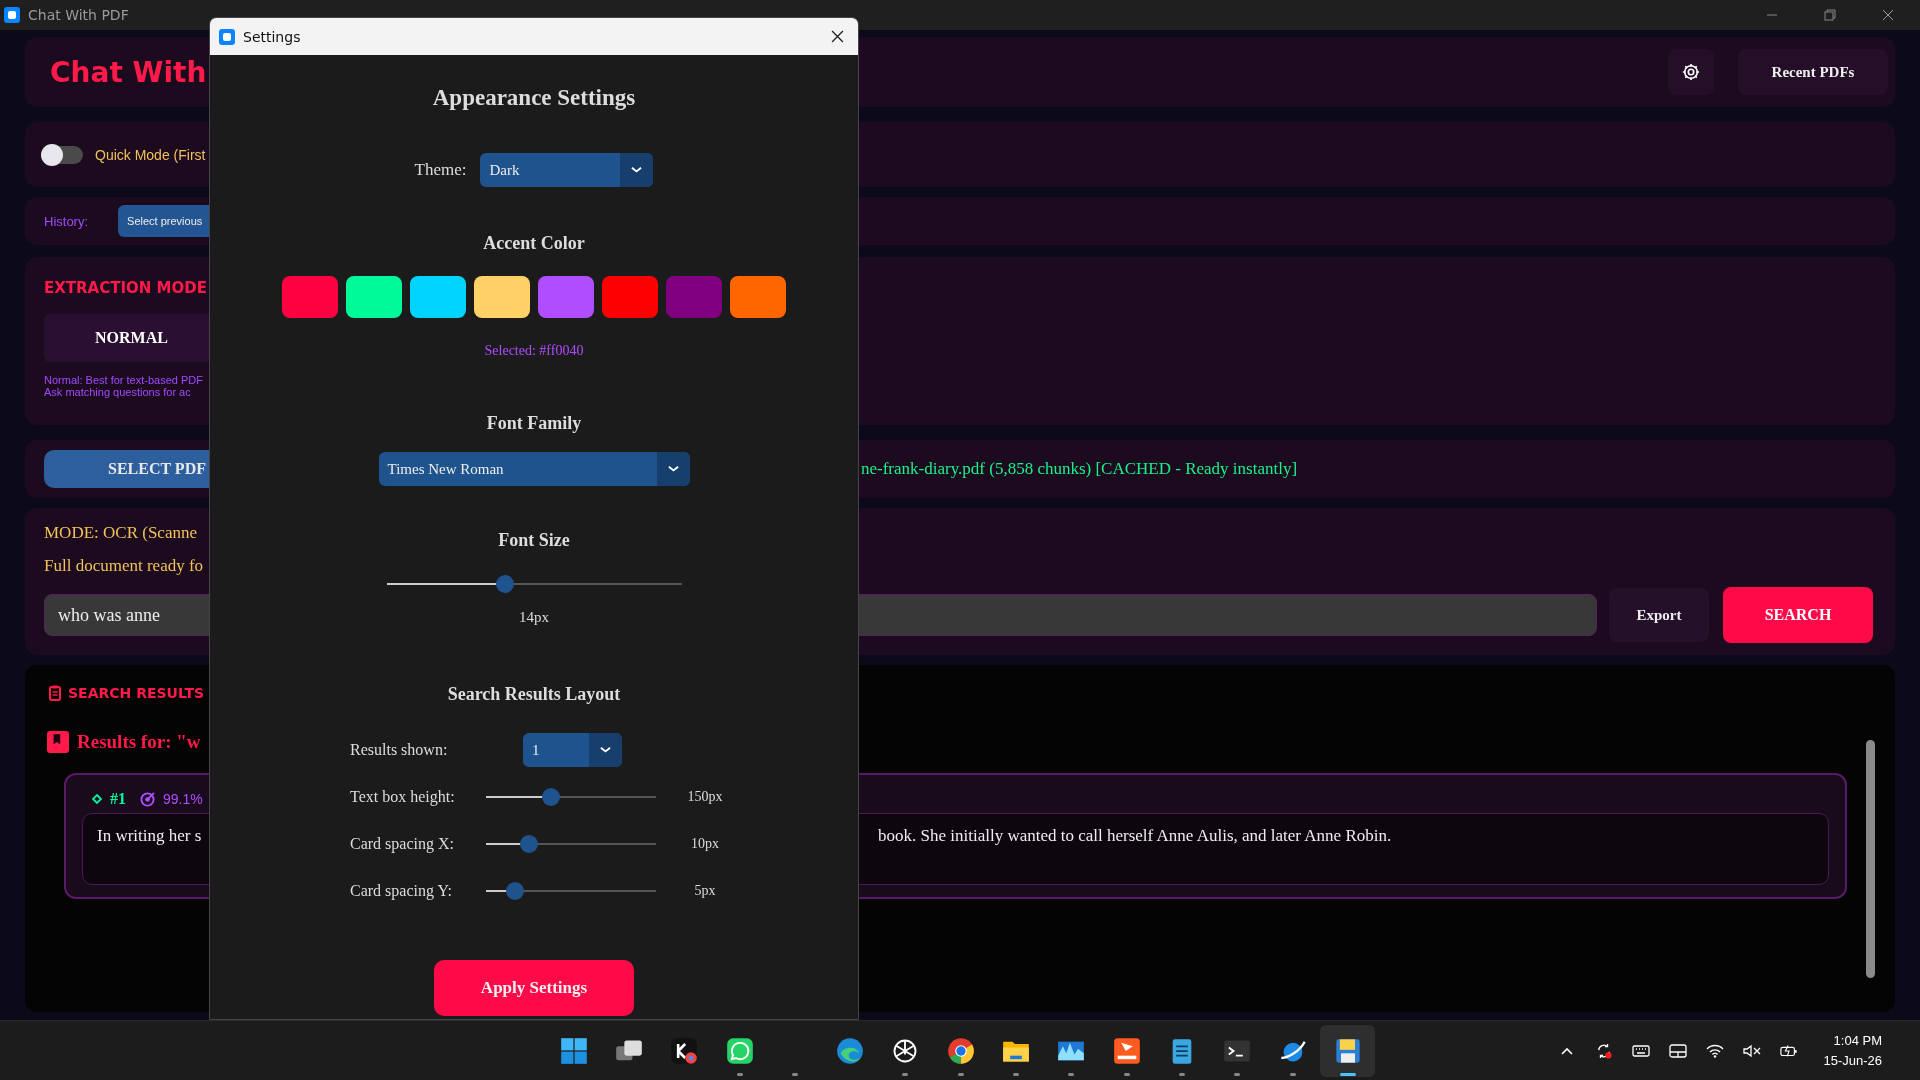 The height and width of the screenshot is (1080, 1920). I want to click on mode-description: Normal: Best for text-based PDF, so click(123, 380).